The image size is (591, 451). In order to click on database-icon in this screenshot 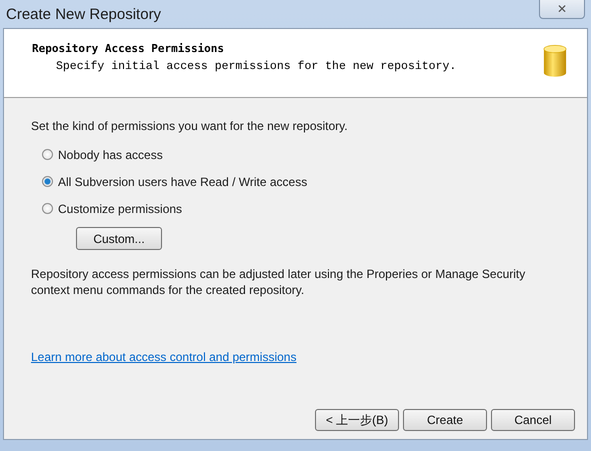, I will do `click(555, 61)`.